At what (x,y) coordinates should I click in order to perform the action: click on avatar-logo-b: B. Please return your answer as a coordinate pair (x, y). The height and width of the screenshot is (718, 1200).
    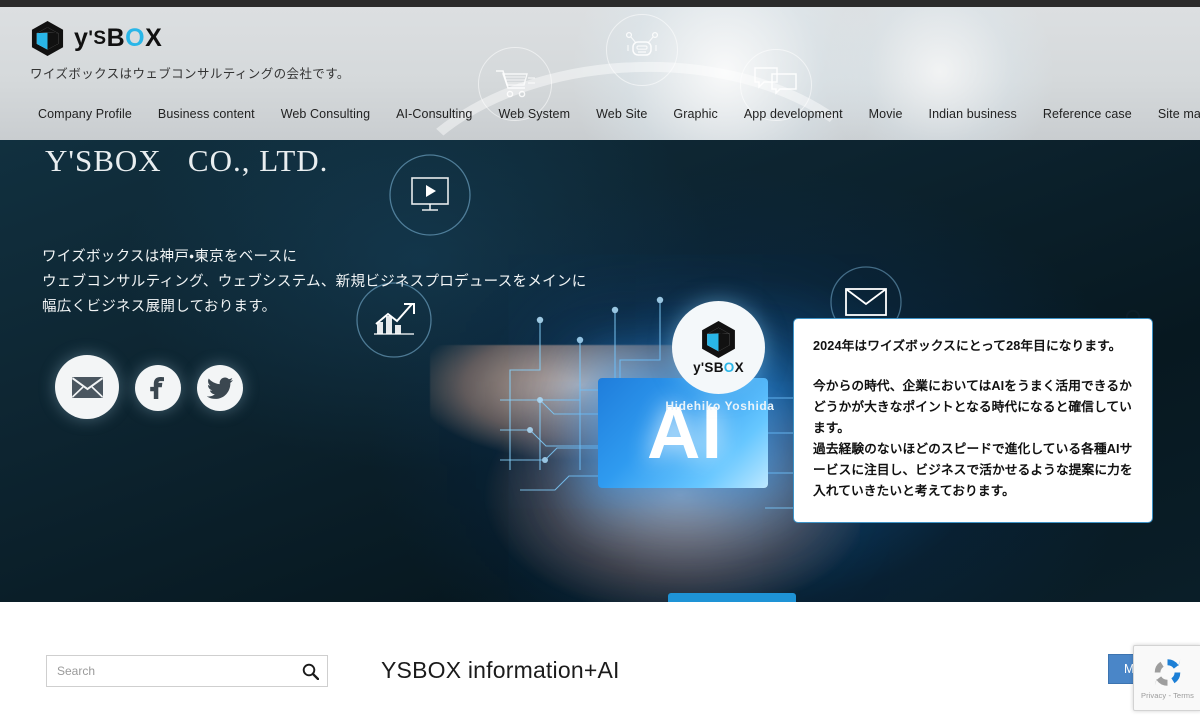
    Looking at the image, I should click on (718, 367).